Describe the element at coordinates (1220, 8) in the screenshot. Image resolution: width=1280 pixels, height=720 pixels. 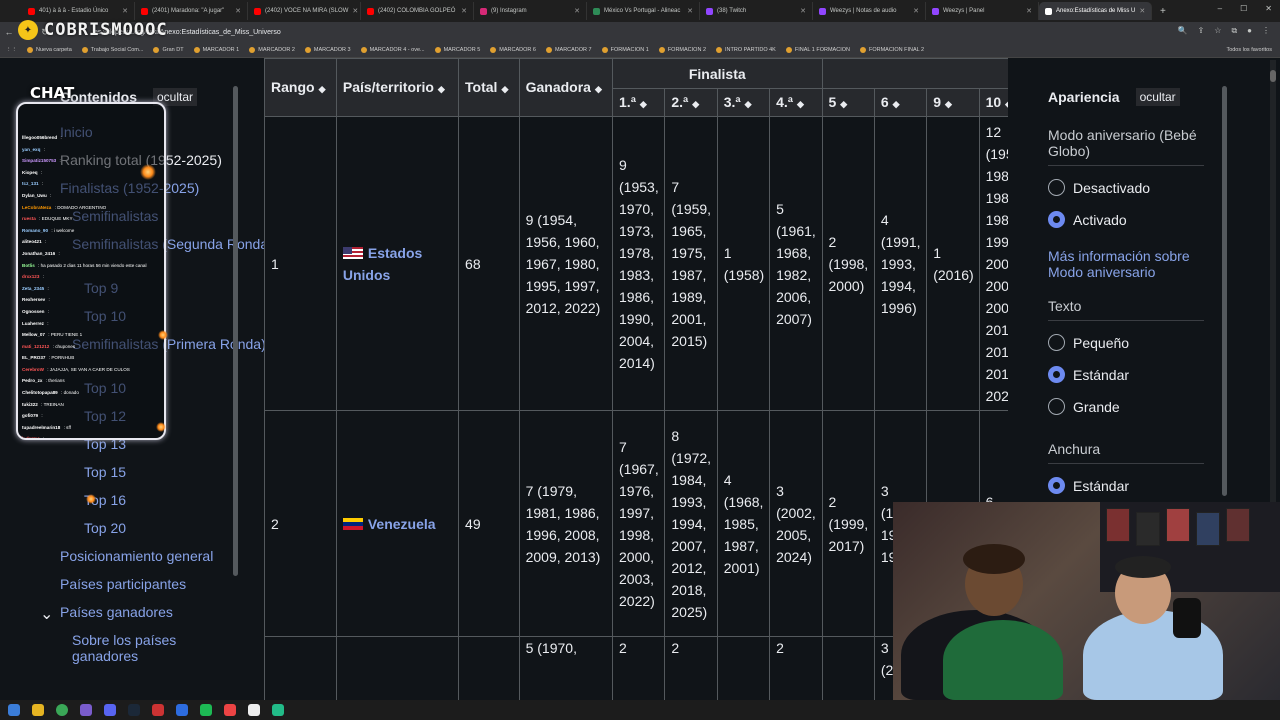
I see `minimize-icon: –` at that location.